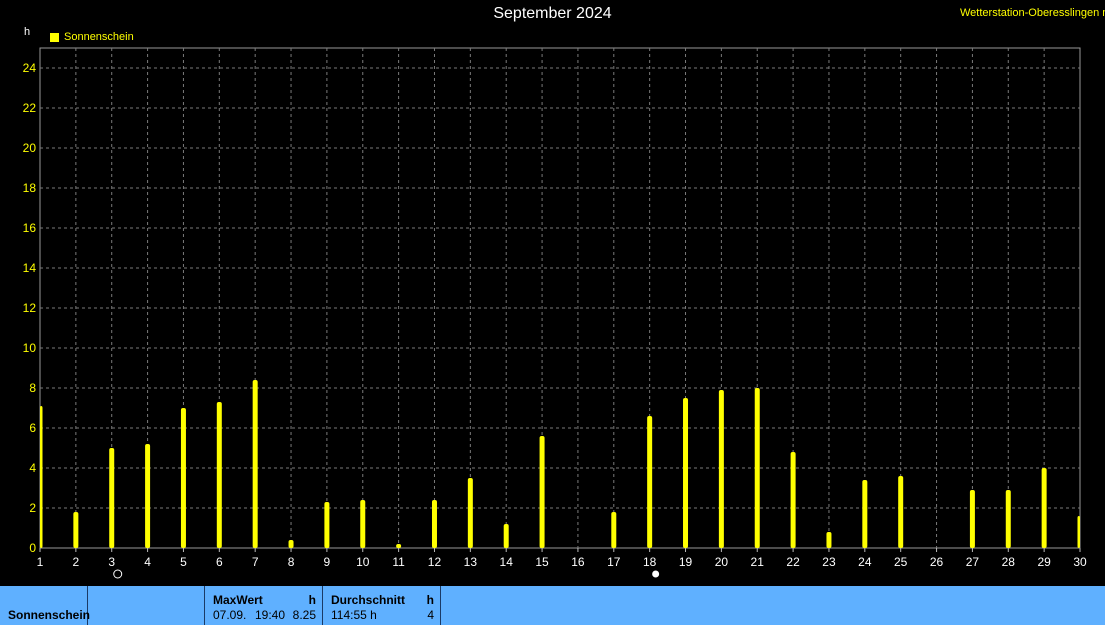 The height and width of the screenshot is (625, 1105). Describe the element at coordinates (30, 148) in the screenshot. I see `y-tick-label: 20` at that location.